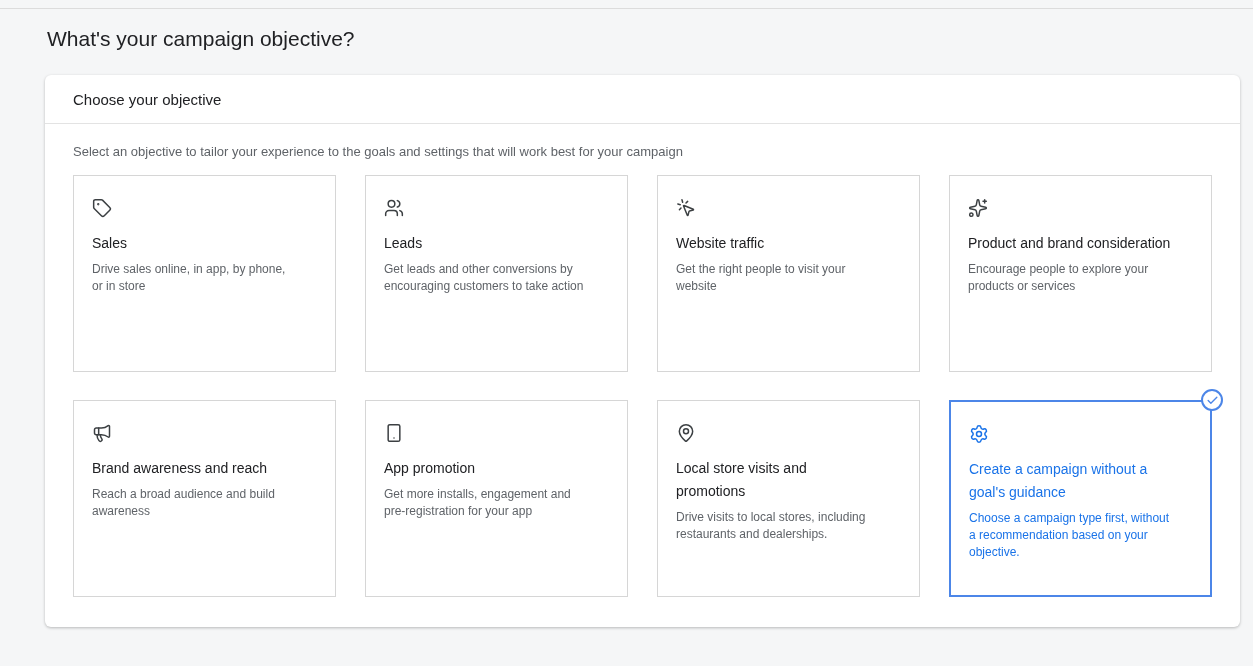 The height and width of the screenshot is (666, 1253). I want to click on cursor-icon, so click(686, 208).